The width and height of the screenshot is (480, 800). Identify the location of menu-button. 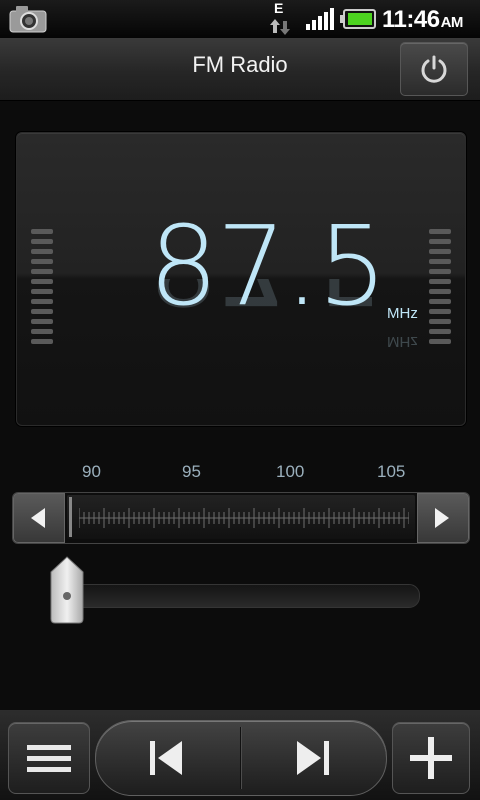
(49, 758).